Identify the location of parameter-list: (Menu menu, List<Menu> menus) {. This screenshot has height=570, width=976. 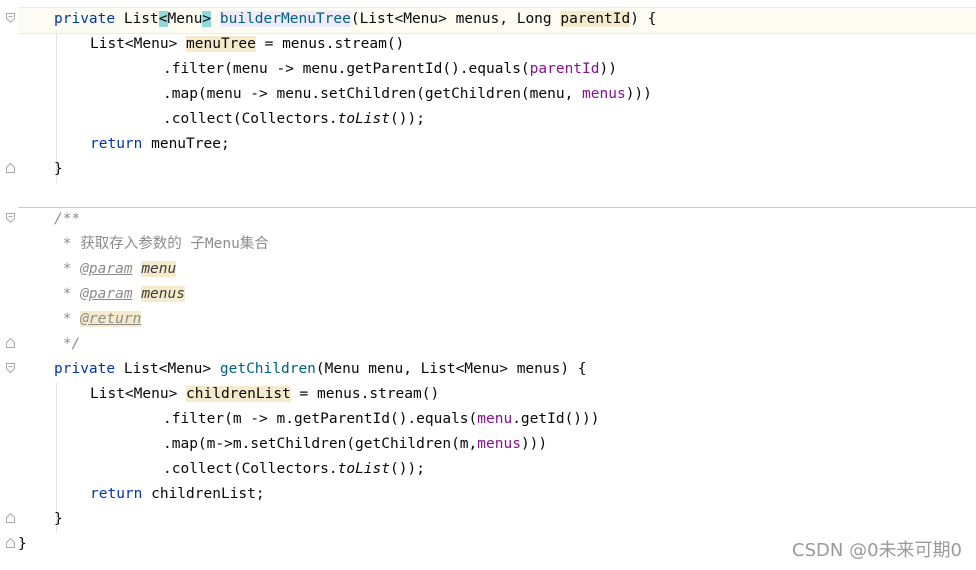
(451, 369).